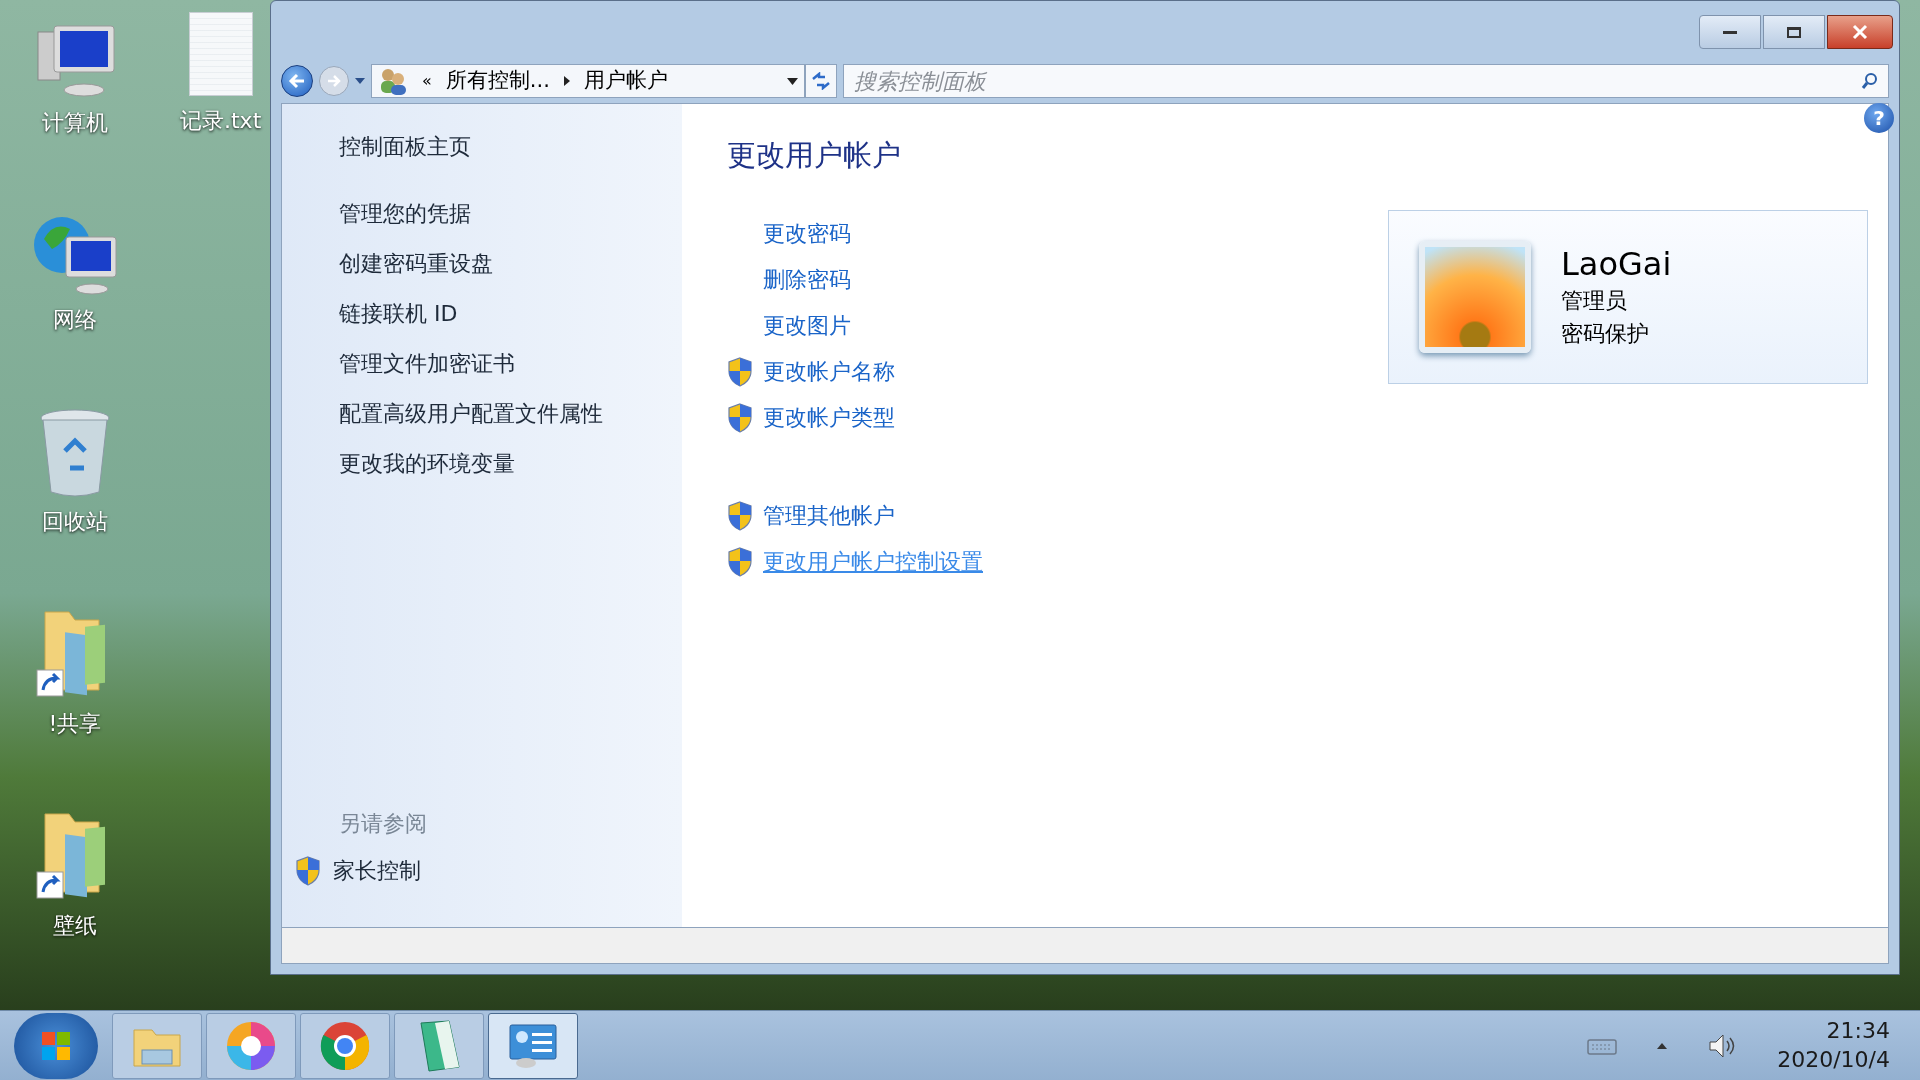 The height and width of the screenshot is (1080, 1920). What do you see at coordinates (75, 723) in the screenshot?
I see `desktop-icon-label: !共享` at bounding box center [75, 723].